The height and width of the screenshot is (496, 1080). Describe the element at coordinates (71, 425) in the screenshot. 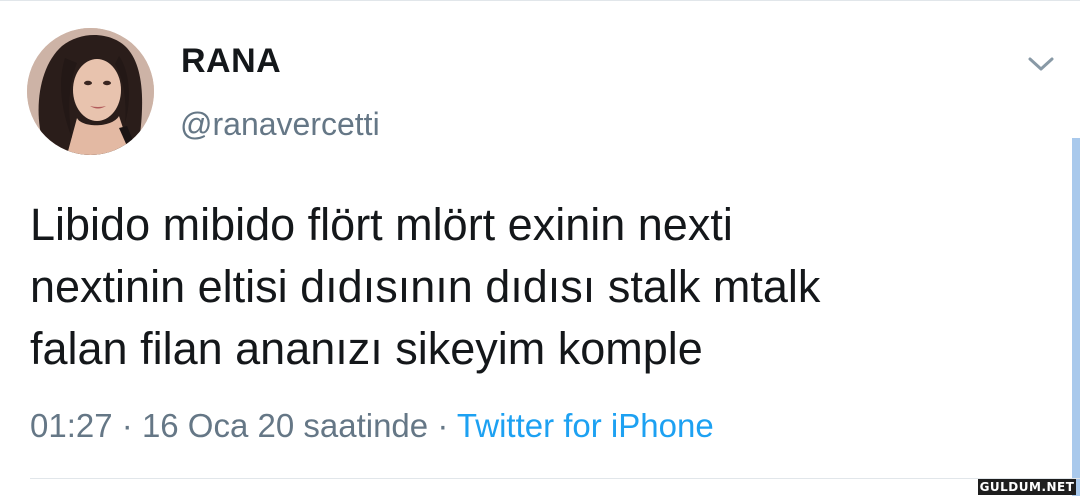

I see `tweet-time: 01:27` at that location.